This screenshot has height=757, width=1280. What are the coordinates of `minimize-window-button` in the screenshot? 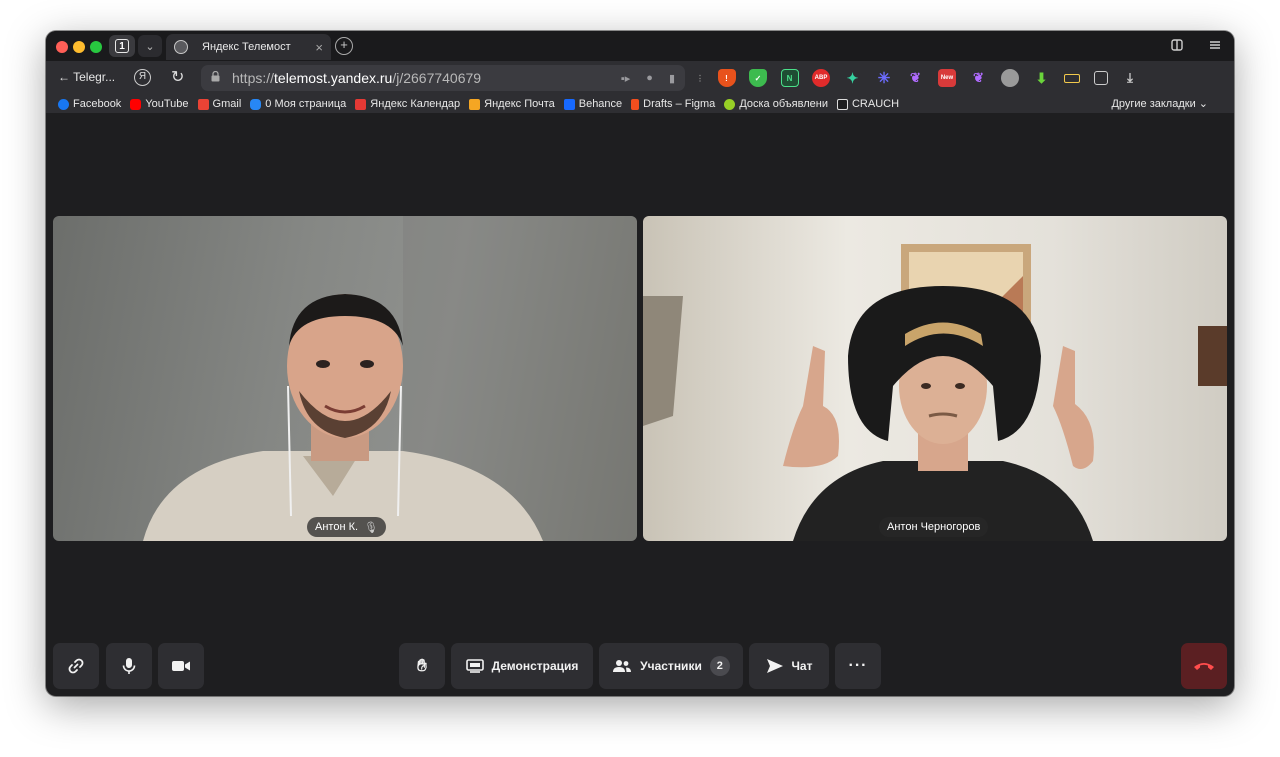 It's located at (79, 47).